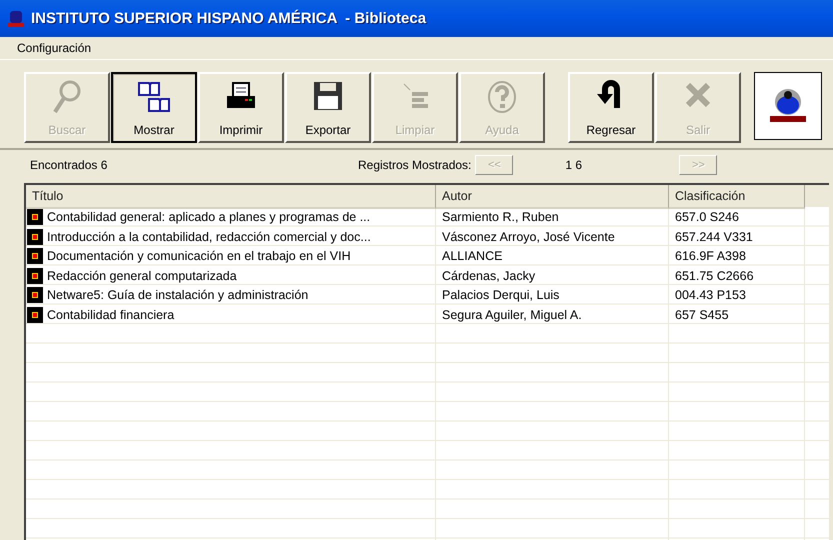 This screenshot has height=540, width=833. I want to click on export-button: Exportar, so click(328, 107).